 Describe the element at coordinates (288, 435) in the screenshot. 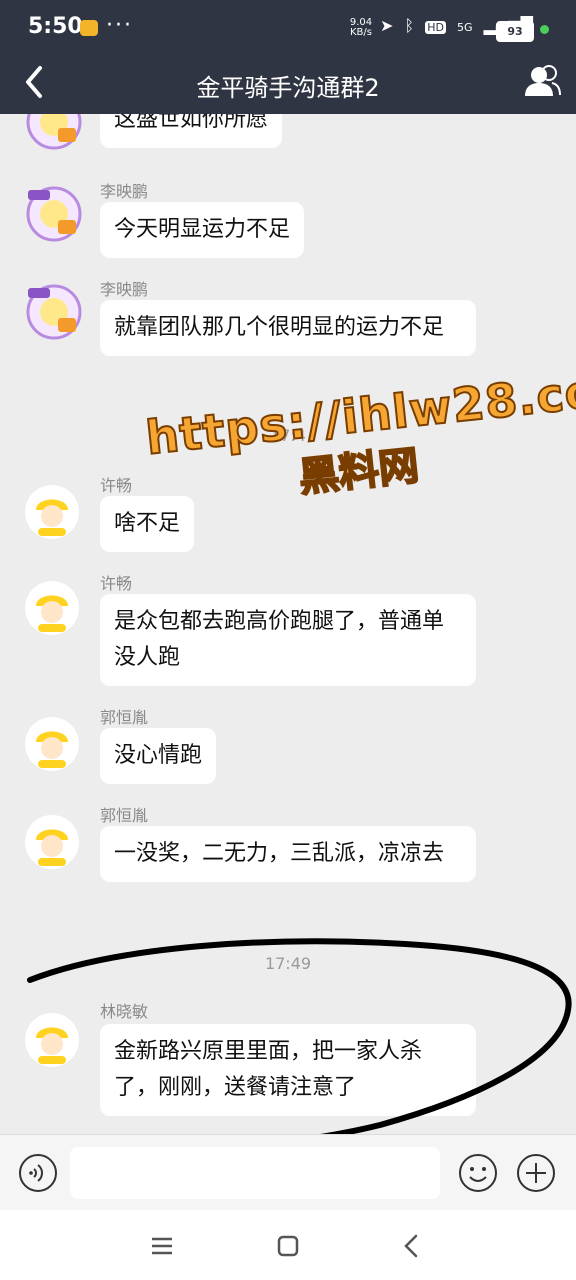

I see `time-separator: 17:4` at that location.